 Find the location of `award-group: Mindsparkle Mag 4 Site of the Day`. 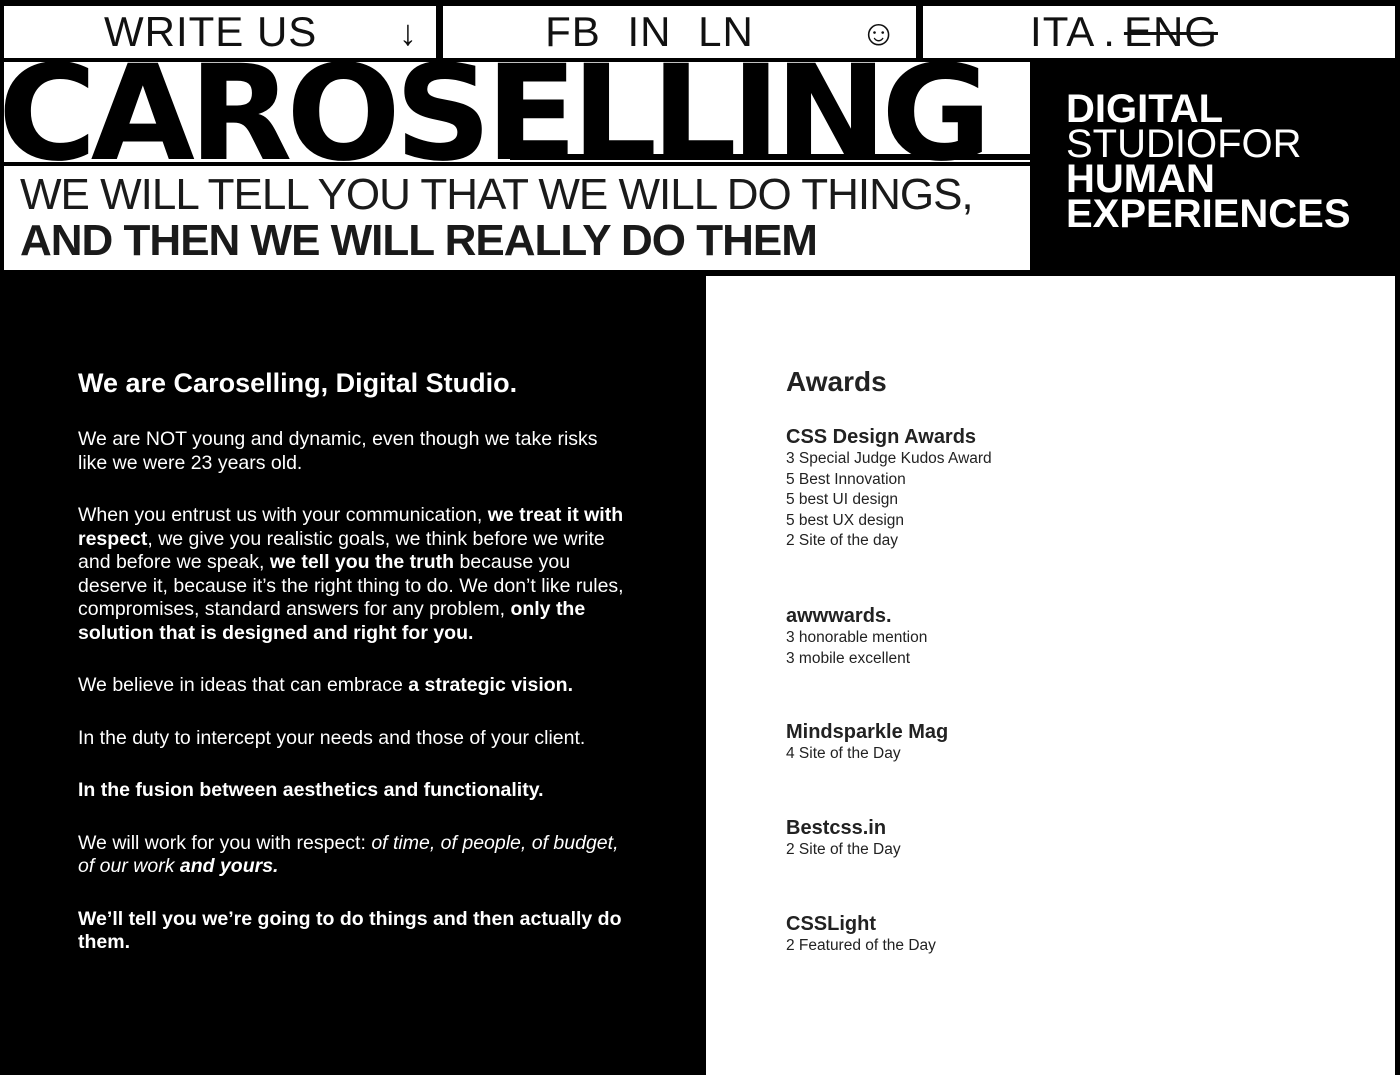

award-group: Mindsparkle Mag 4 Site of the Day is located at coordinates (867, 742).